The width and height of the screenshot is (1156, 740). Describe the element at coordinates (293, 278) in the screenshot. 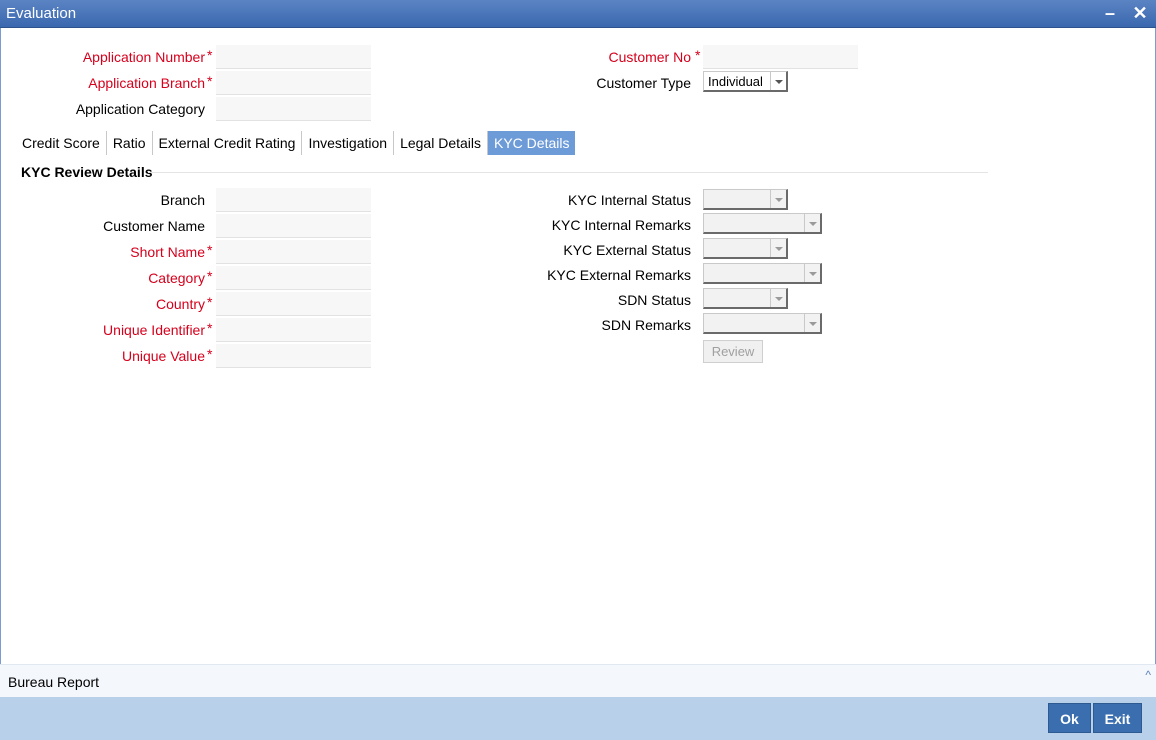

I see `category-input` at that location.